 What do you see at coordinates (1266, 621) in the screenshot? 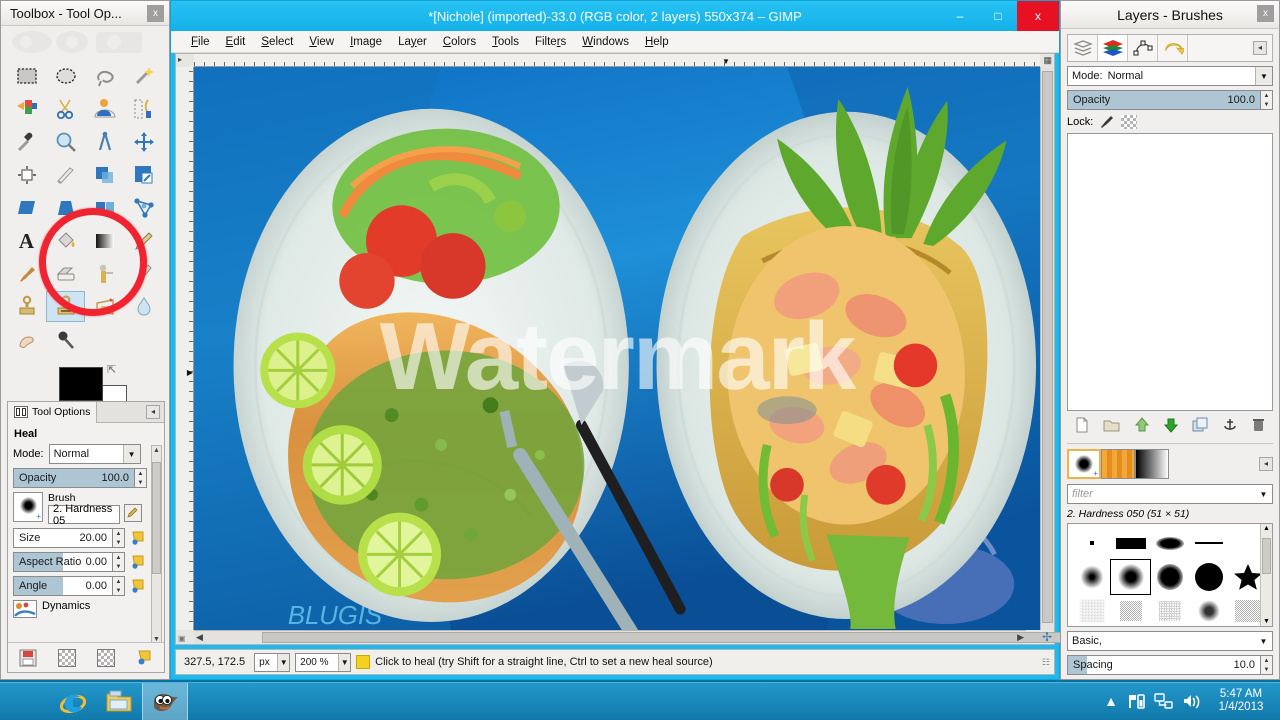
I see `brush-scroll-down-icon: ▼` at bounding box center [1266, 621].